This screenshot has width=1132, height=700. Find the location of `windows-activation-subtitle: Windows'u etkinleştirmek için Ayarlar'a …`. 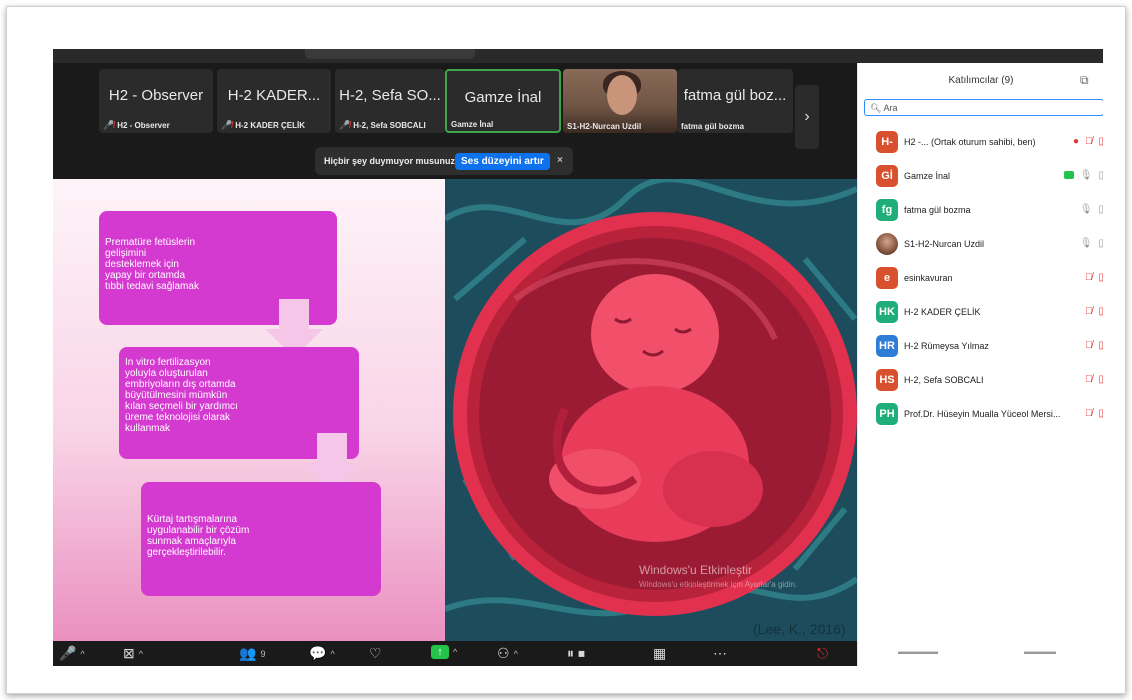

windows-activation-subtitle: Windows'u etkinleştirmek için Ayarlar'a … is located at coordinates (718, 584).